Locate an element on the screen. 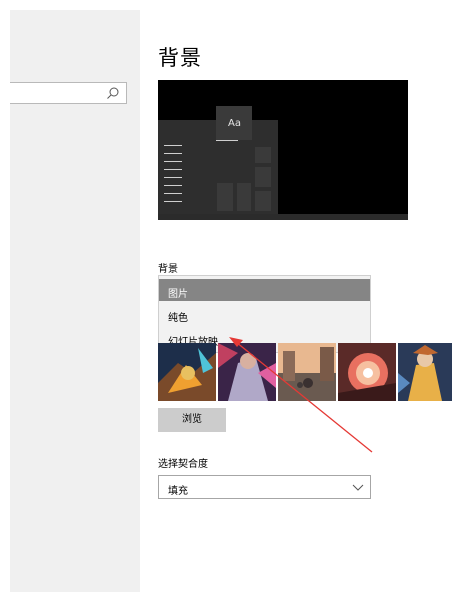  thumbnail-armored-warrior is located at coordinates (247, 372).